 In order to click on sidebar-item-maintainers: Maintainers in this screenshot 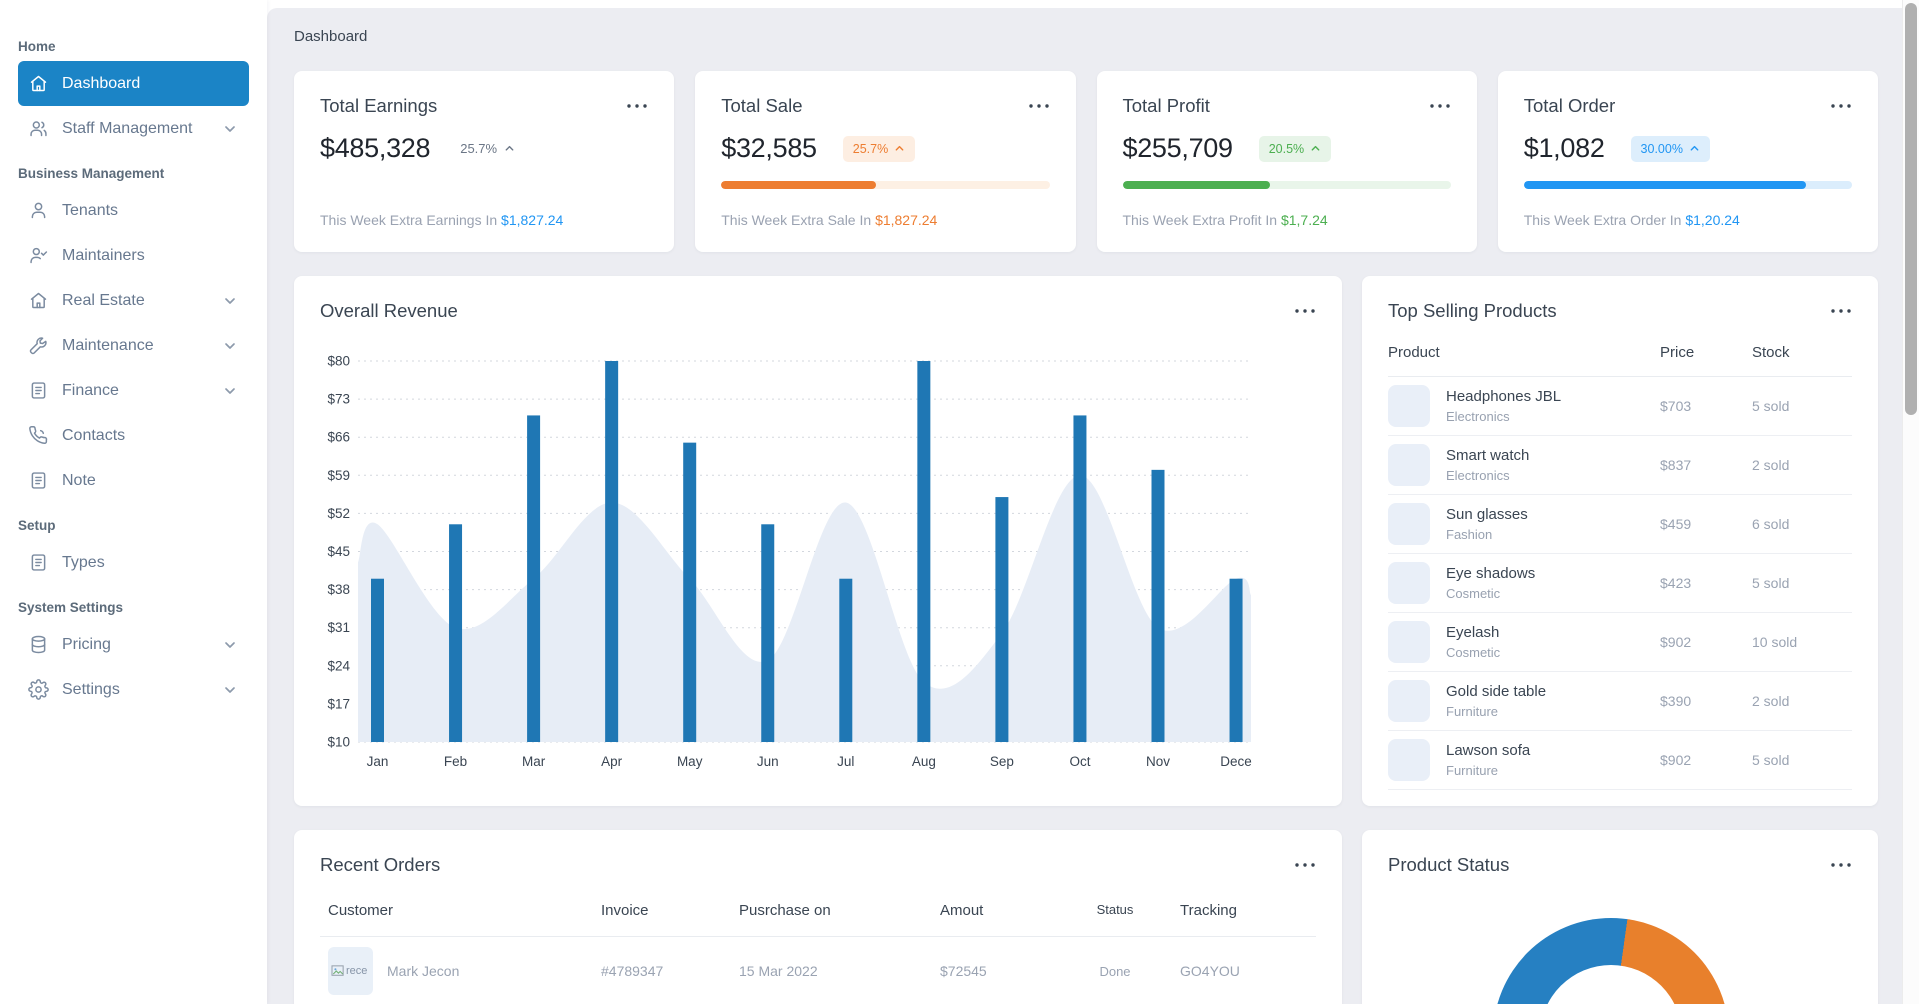, I will do `click(133, 255)`.